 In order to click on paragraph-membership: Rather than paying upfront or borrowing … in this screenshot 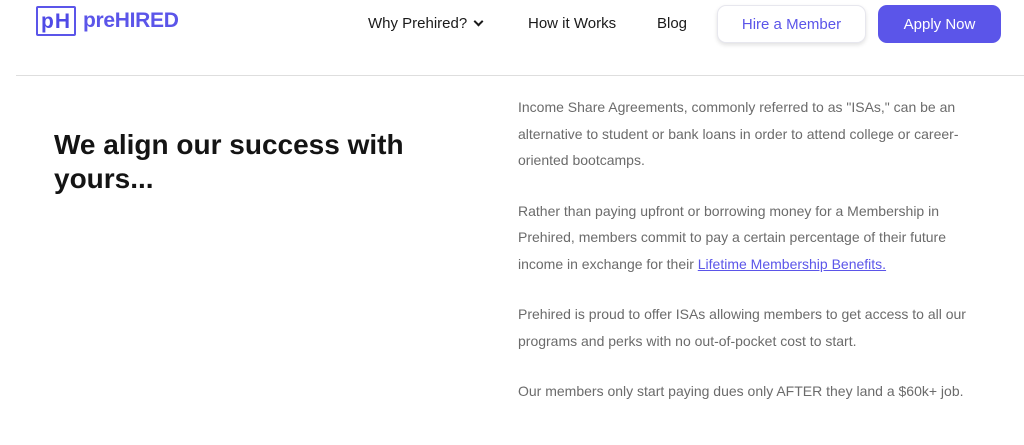, I will do `click(744, 238)`.